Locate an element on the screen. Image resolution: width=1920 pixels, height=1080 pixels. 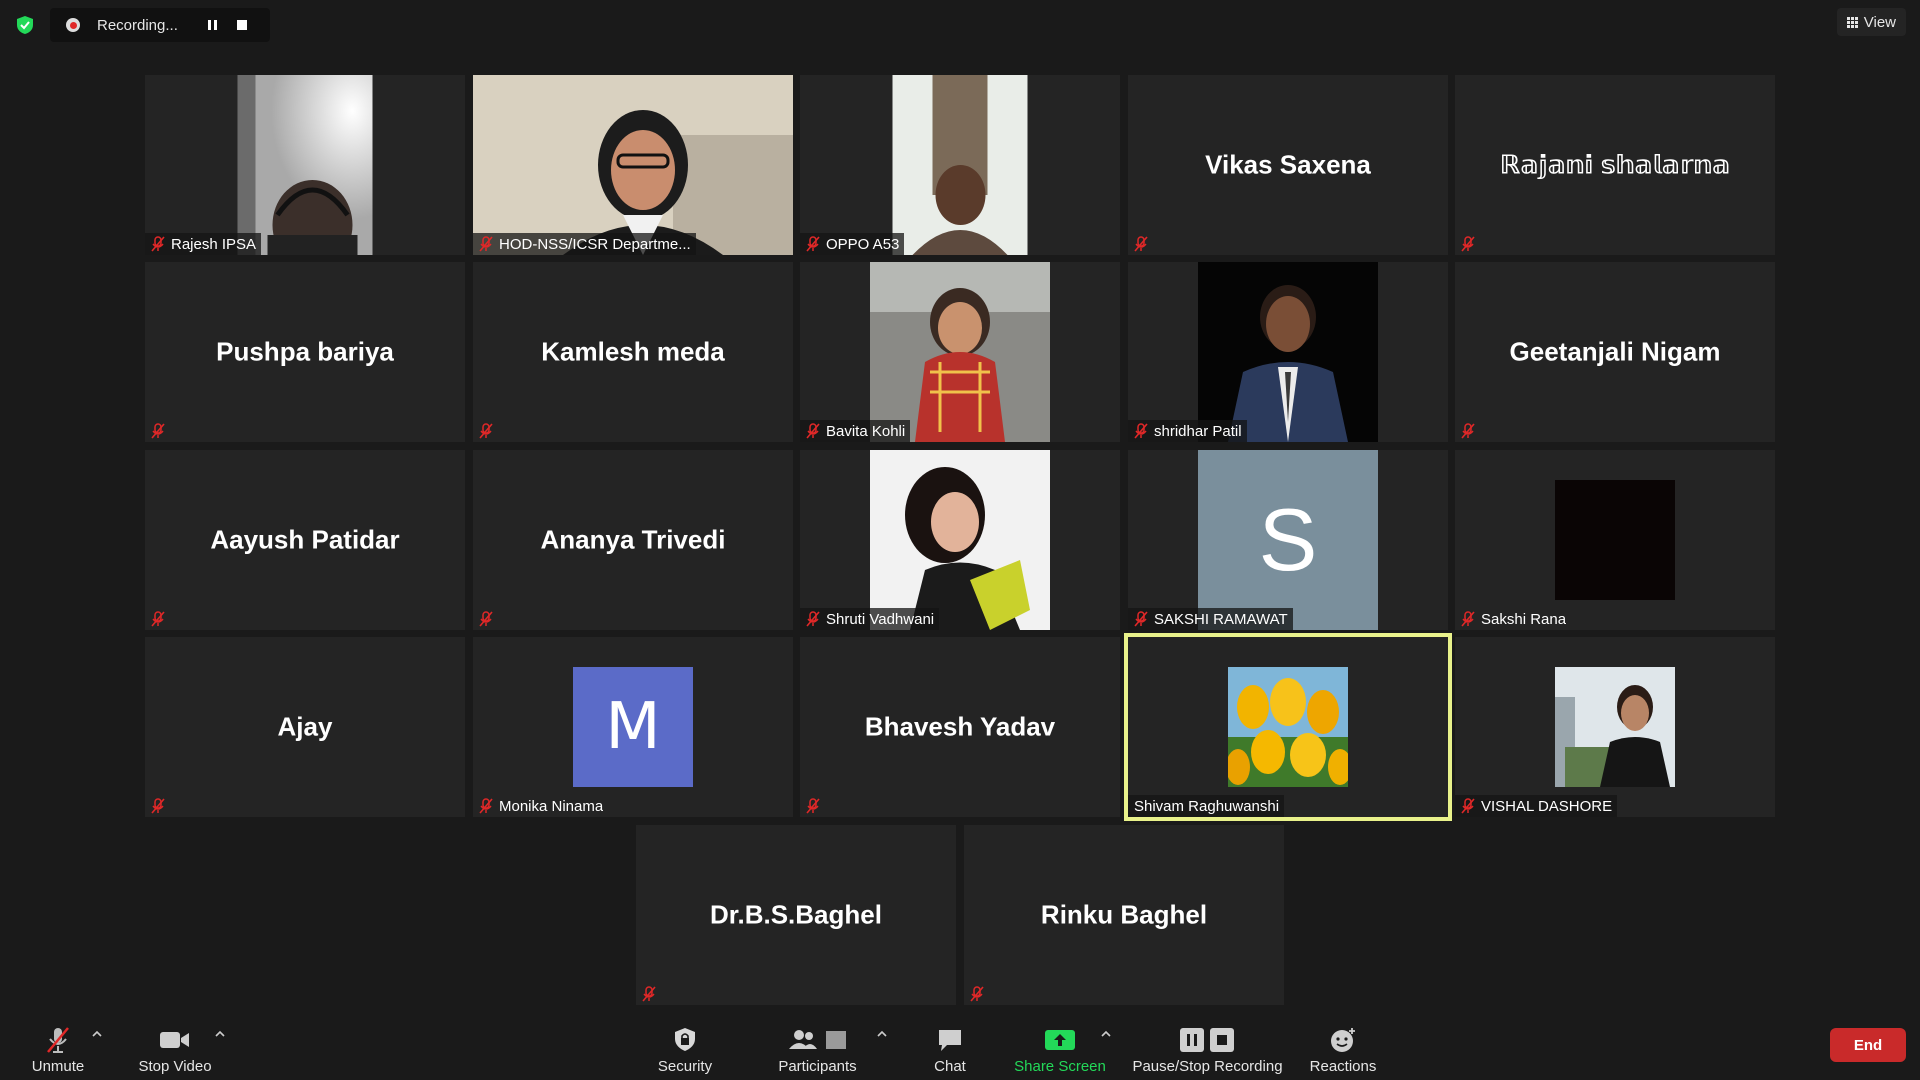
participant-tile: Dr.B.S.Baghel is located at coordinates (796, 915).